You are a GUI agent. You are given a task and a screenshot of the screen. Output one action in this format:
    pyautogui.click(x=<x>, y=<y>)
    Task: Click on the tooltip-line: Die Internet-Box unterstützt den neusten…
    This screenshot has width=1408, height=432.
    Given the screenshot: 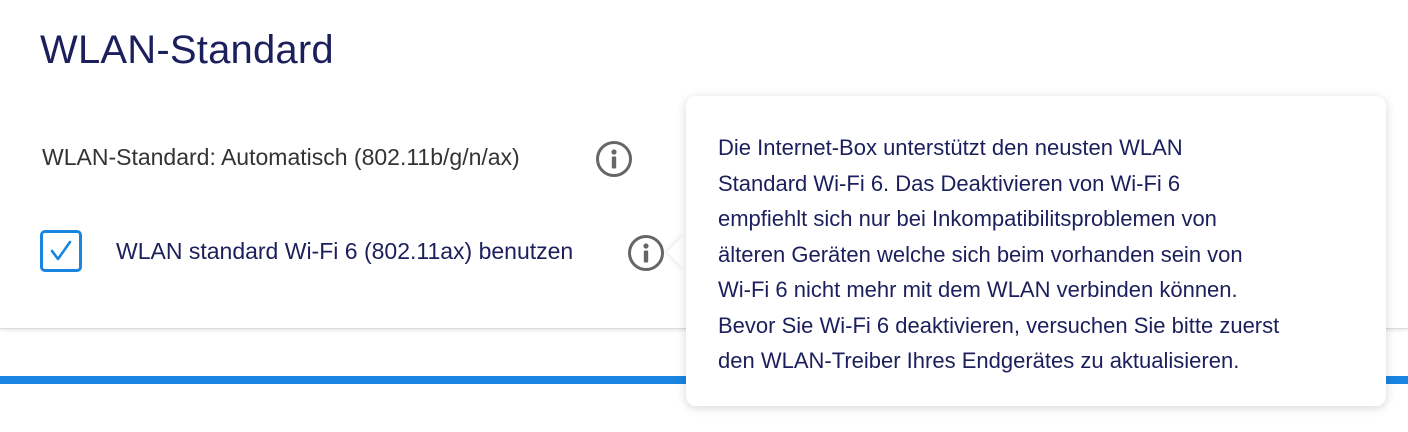 What is the action you would take?
    pyautogui.click(x=950, y=147)
    